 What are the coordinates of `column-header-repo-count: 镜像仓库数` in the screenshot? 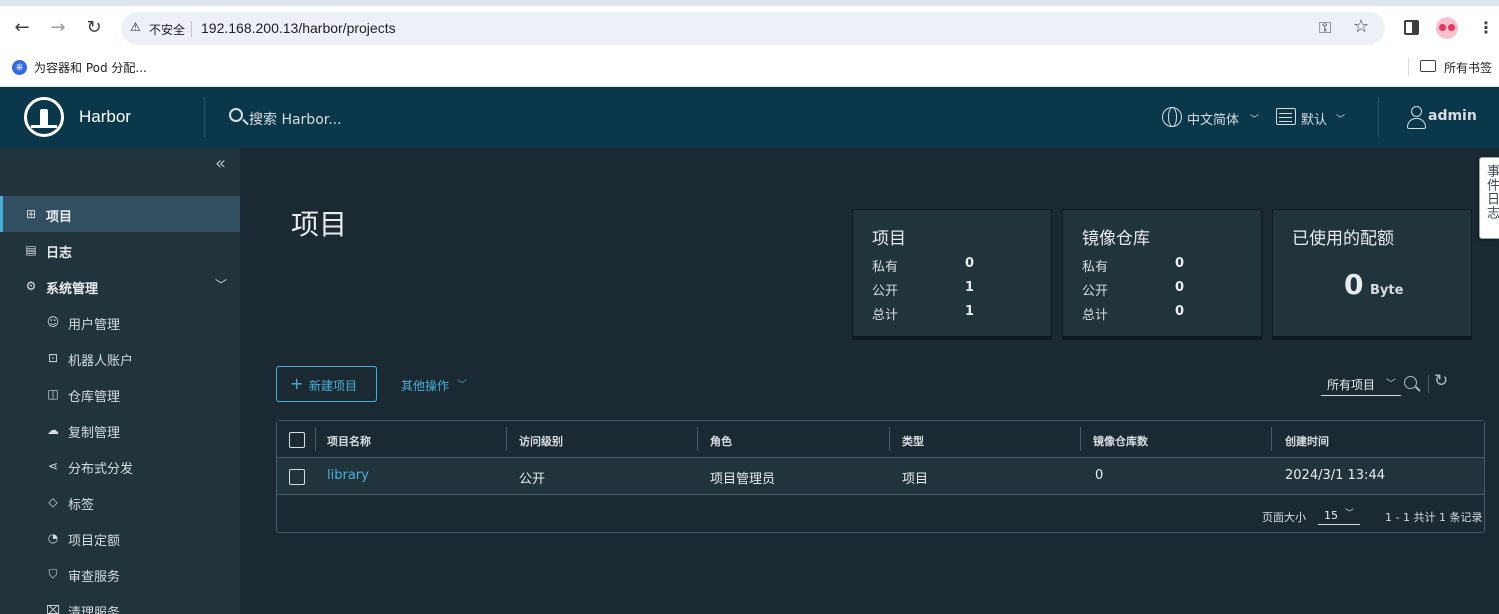 It's located at (1120, 441).